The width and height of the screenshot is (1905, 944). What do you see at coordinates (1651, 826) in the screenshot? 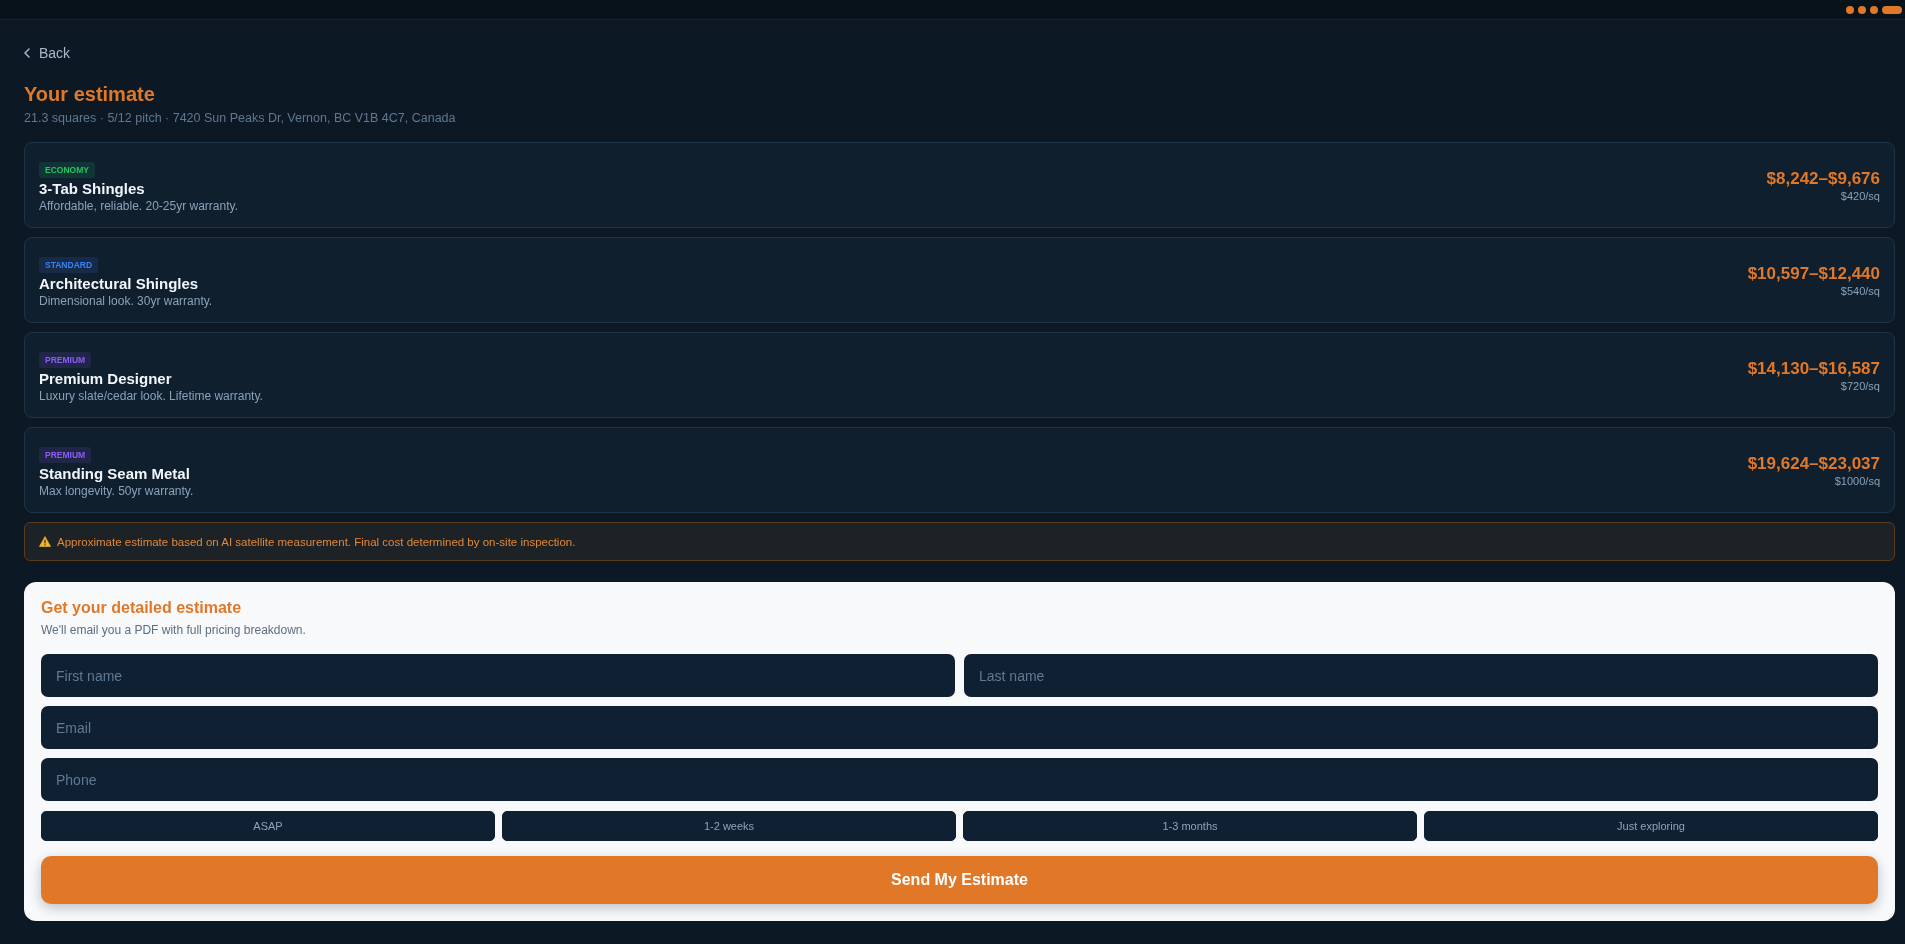
I see `timeline-option: Just exploring` at bounding box center [1651, 826].